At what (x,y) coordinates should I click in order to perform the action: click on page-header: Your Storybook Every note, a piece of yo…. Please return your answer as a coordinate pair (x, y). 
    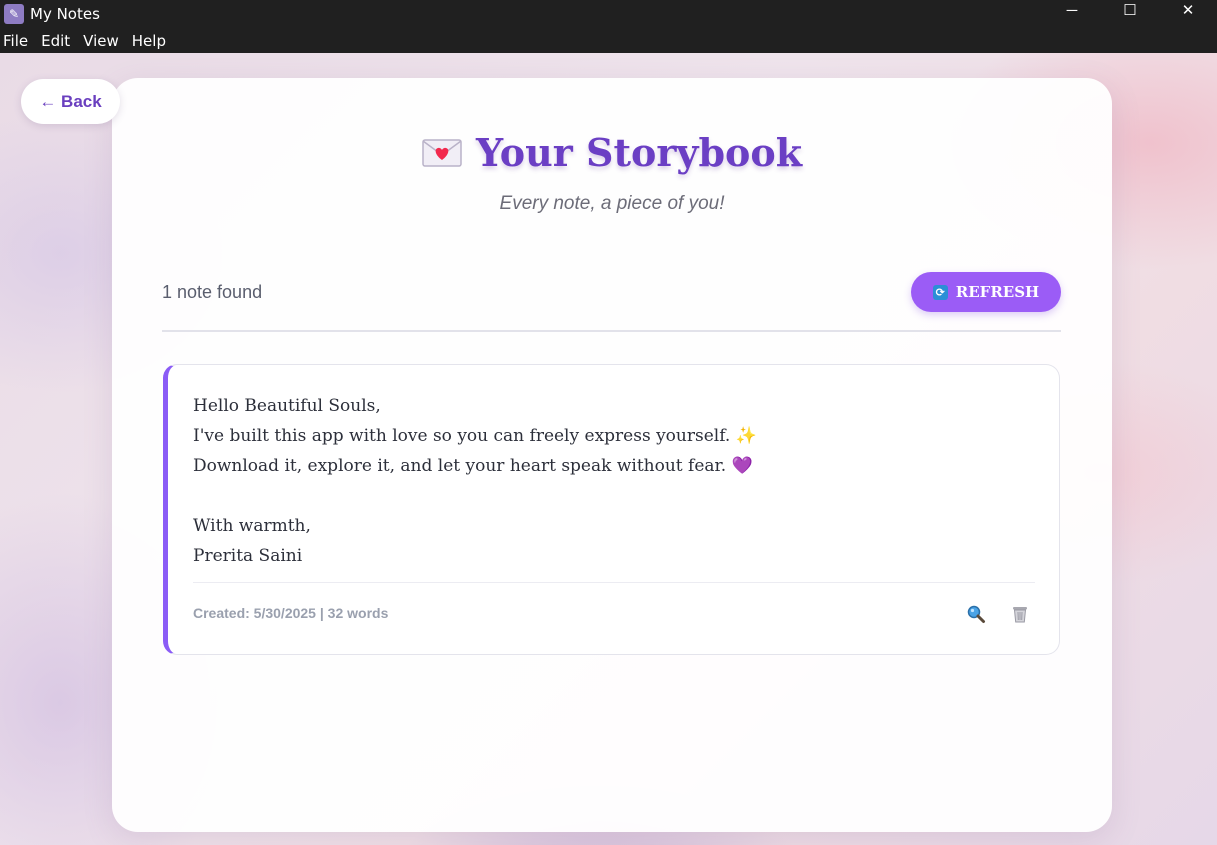
    Looking at the image, I should click on (612, 172).